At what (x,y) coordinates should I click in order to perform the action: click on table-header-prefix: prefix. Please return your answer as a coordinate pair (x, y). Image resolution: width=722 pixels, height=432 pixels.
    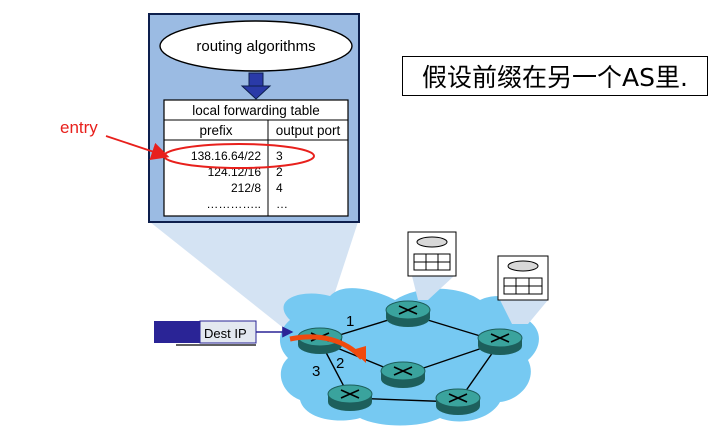
    Looking at the image, I should click on (215, 130).